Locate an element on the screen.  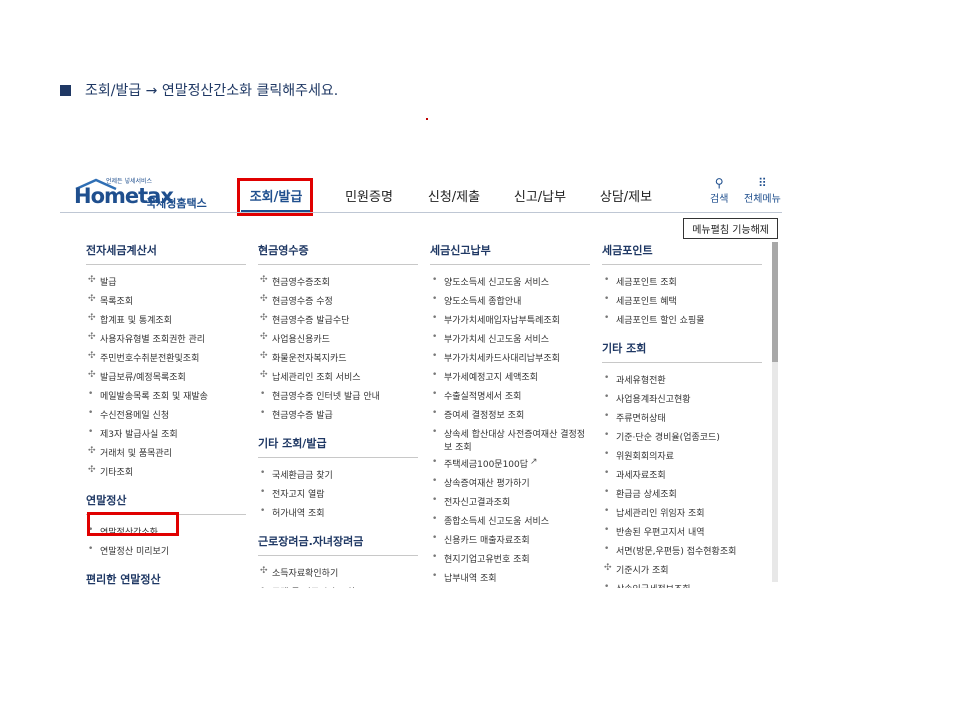
menu-item: • 양도소득세 종합안내 is located at coordinates (510, 303).